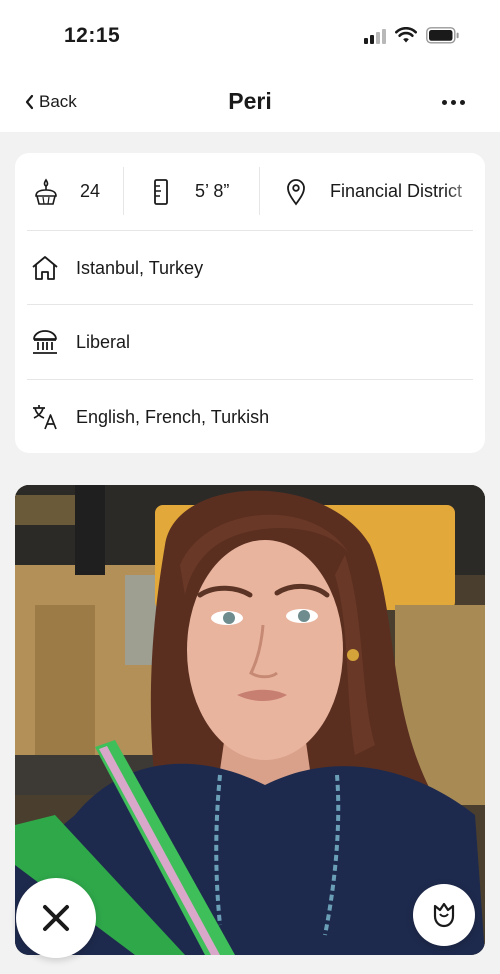  I want to click on scroll-fade, so click(465, 191).